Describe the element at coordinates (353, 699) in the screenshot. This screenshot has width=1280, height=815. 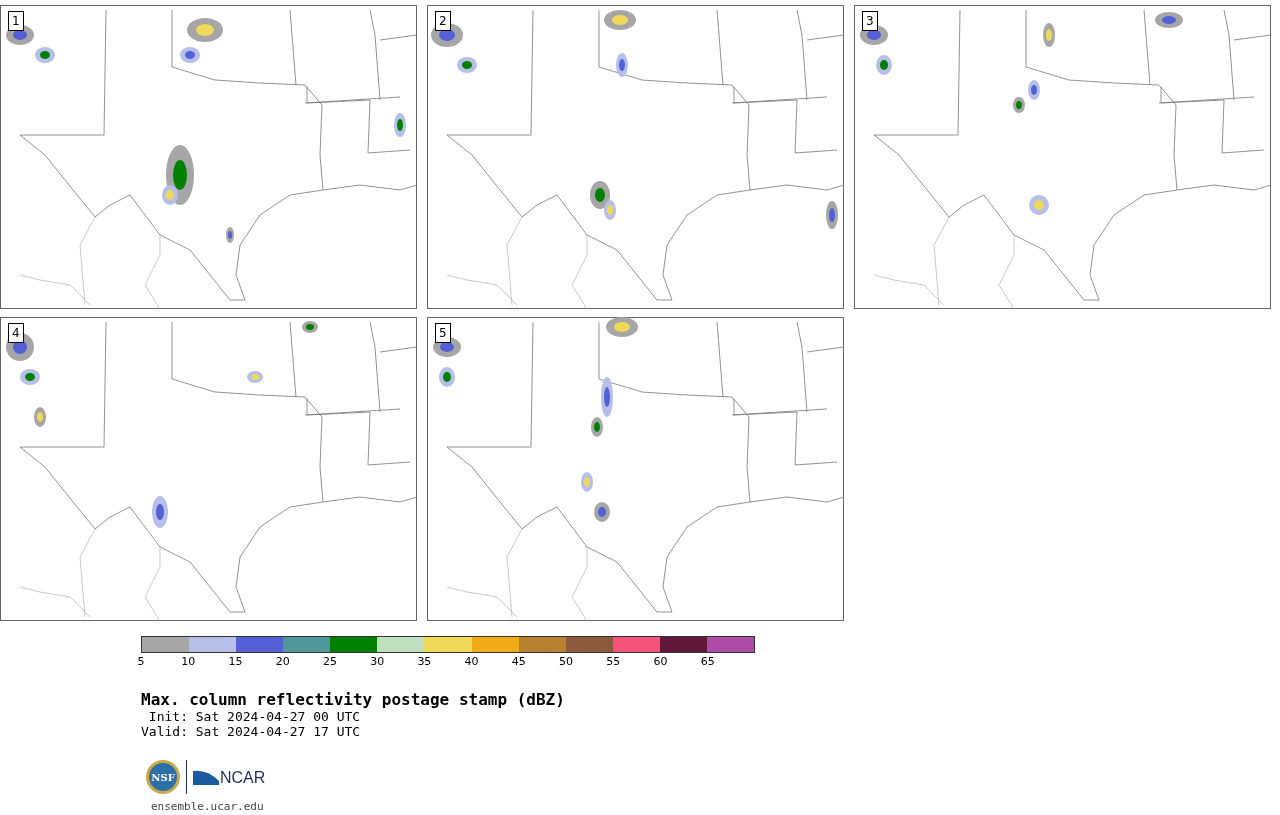
I see `chart-title: Max. column reflectivity postage stamp (dBZ)` at that location.